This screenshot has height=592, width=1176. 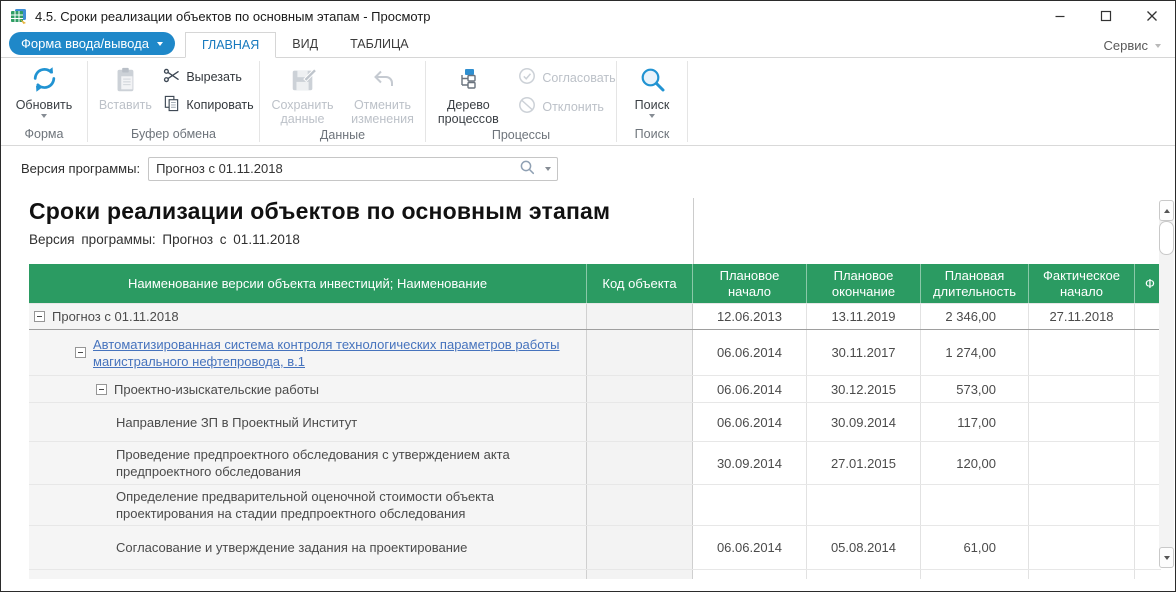 I want to click on row-plan-duration: 117,00, so click(x=975, y=422).